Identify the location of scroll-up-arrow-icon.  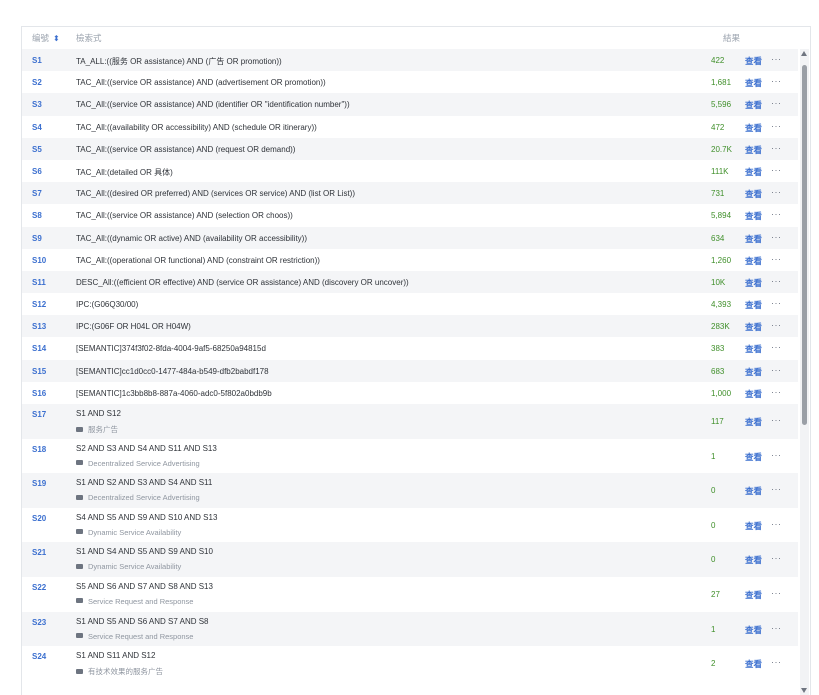
(804, 53).